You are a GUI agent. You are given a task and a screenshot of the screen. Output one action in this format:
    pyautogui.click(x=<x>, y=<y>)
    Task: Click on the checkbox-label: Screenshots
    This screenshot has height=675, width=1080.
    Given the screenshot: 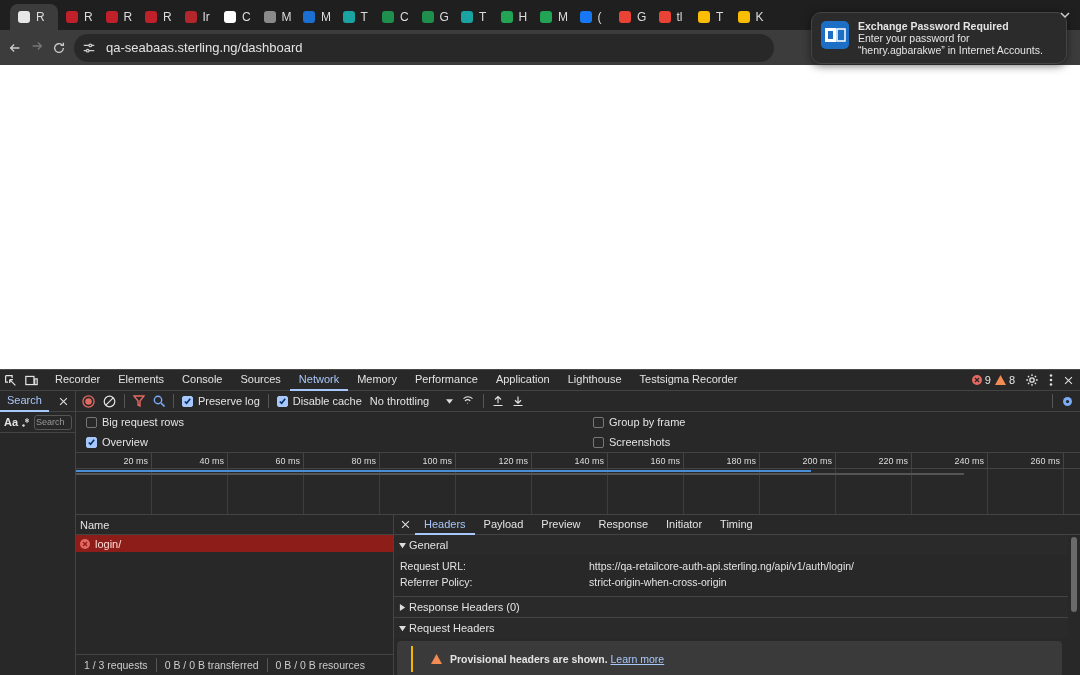 What is the action you would take?
    pyautogui.click(x=640, y=442)
    